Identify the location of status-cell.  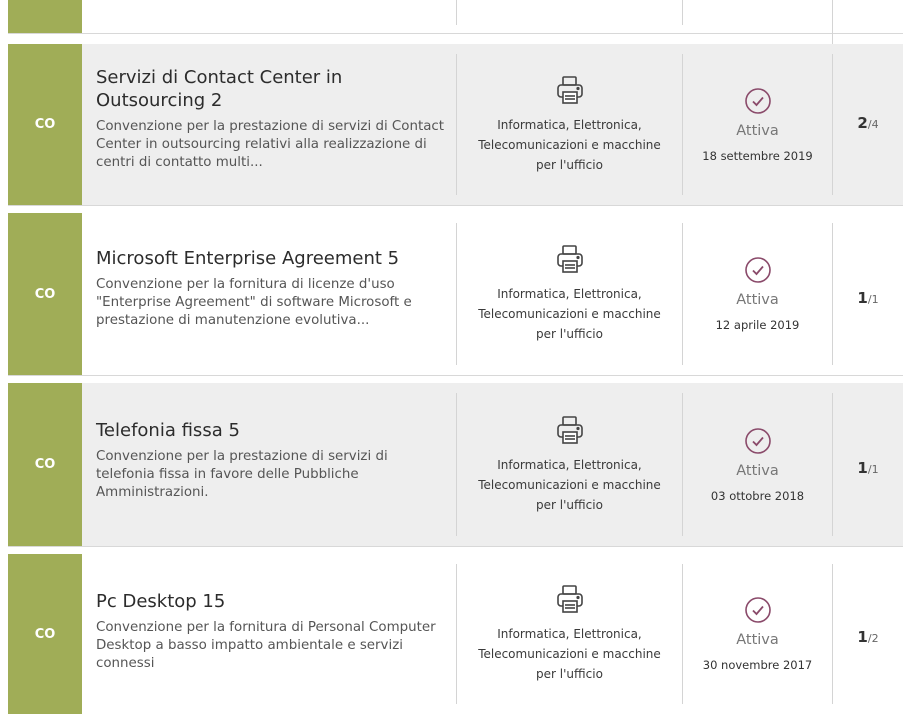
(757, 12).